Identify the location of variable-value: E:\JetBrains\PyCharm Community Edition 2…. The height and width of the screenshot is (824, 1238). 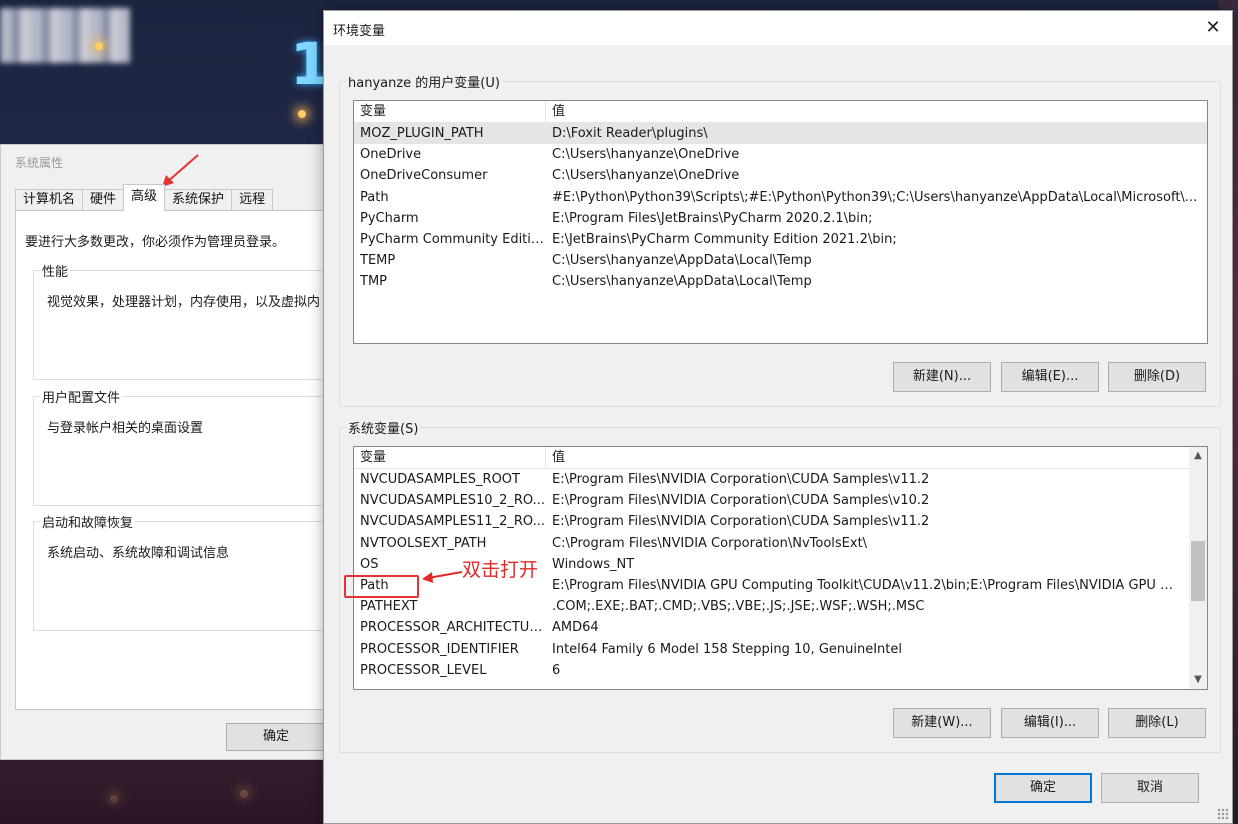
(724, 239).